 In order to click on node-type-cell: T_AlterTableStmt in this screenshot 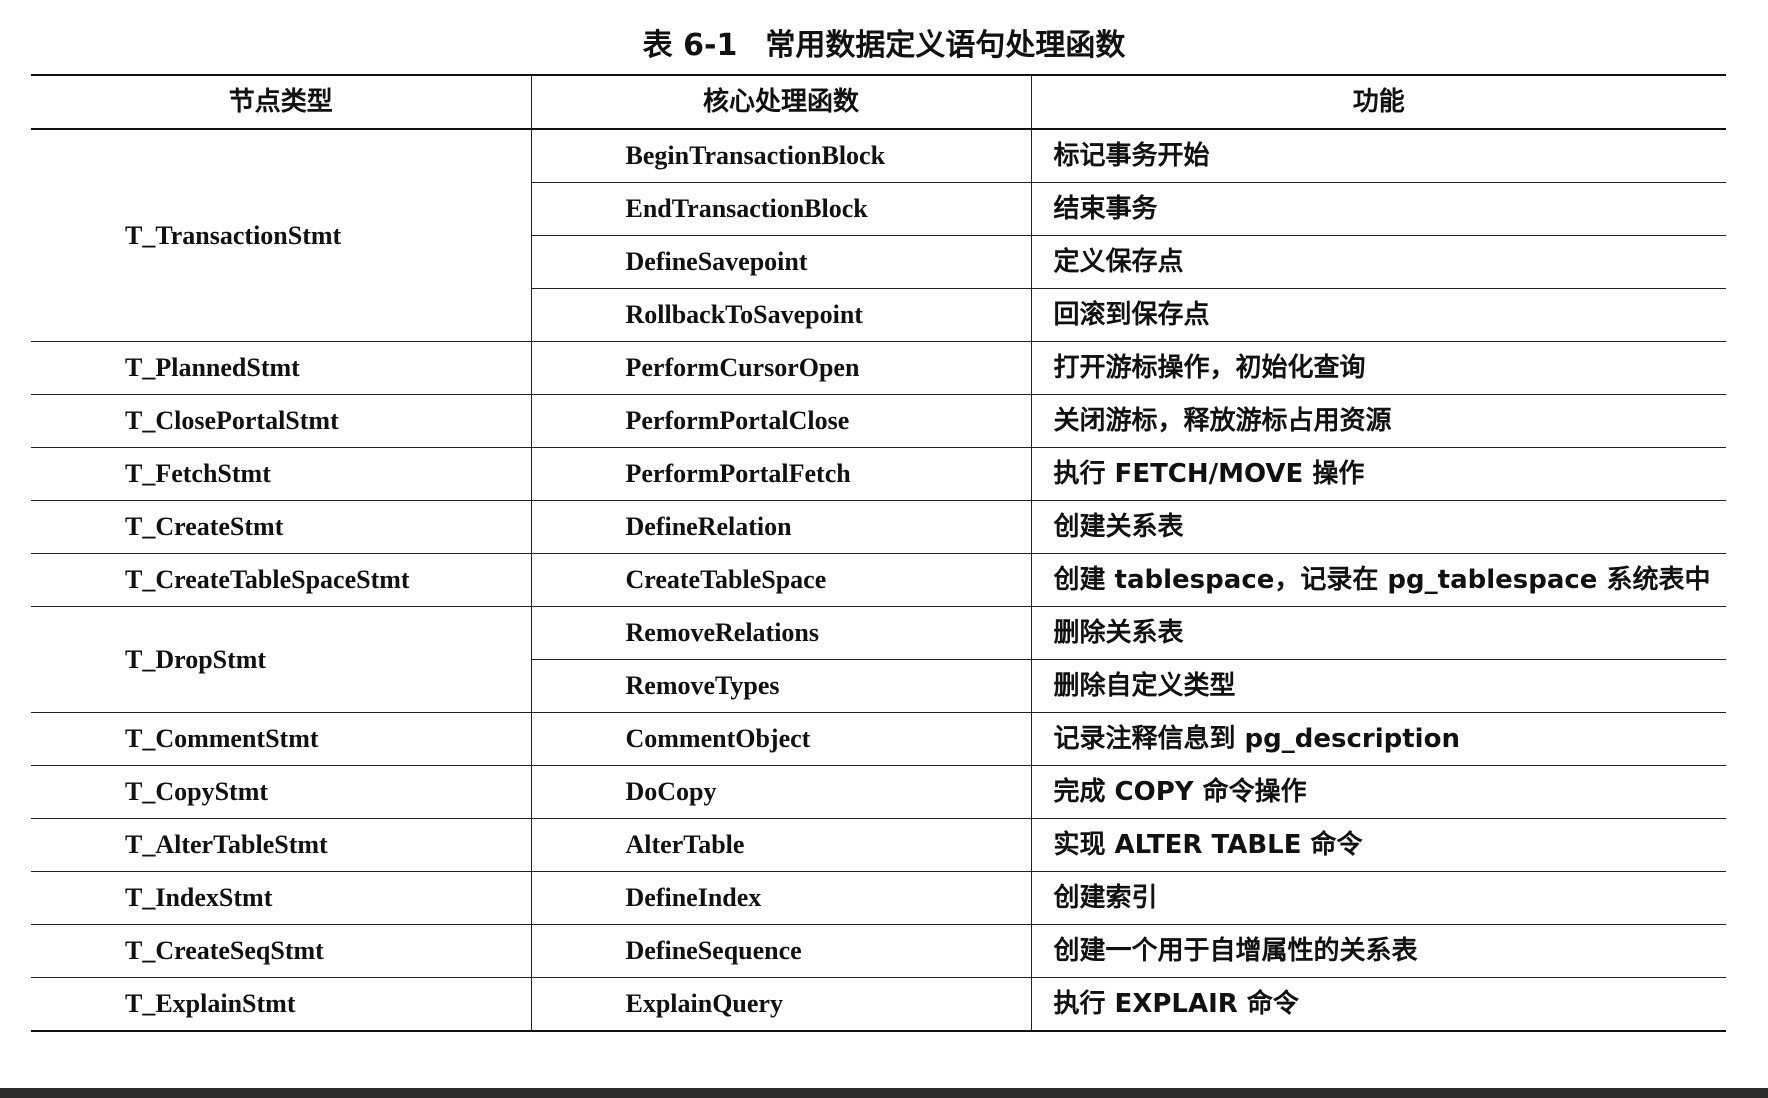, I will do `click(281, 845)`.